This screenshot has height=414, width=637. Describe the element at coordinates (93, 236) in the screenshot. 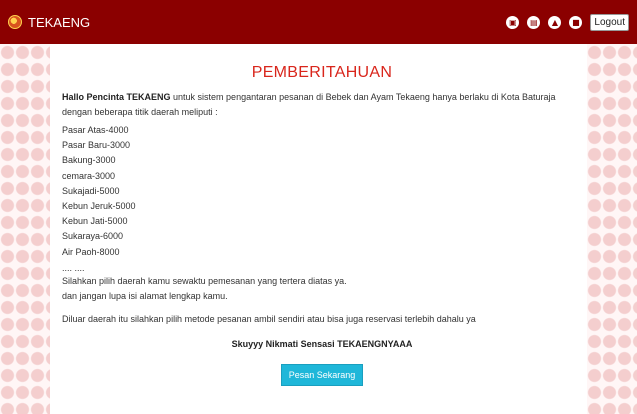

I see `list-item: Sukaraya-6000` at that location.